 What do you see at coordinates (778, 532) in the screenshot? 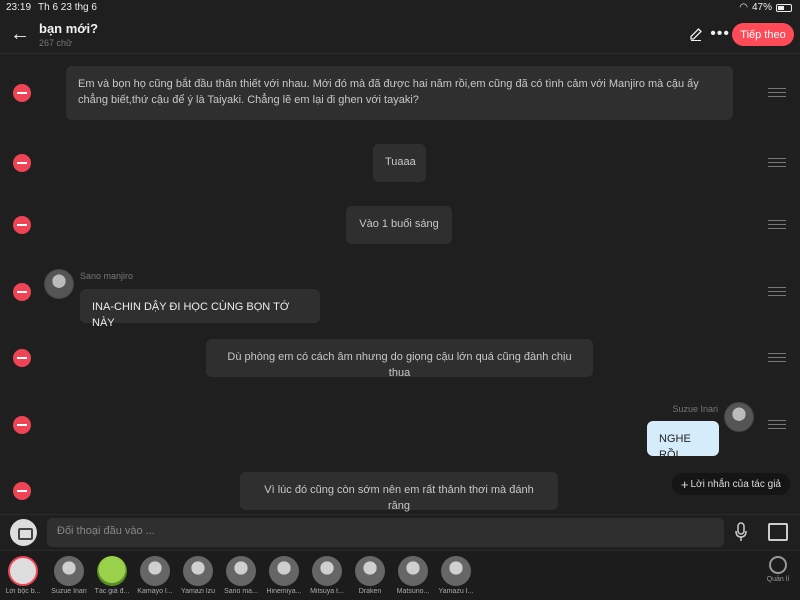
I see `image-icon` at bounding box center [778, 532].